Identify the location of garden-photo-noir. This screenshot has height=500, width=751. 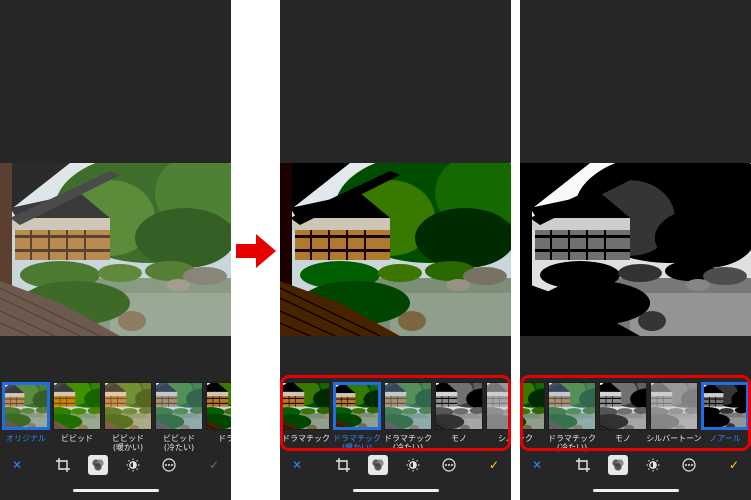
(635, 249).